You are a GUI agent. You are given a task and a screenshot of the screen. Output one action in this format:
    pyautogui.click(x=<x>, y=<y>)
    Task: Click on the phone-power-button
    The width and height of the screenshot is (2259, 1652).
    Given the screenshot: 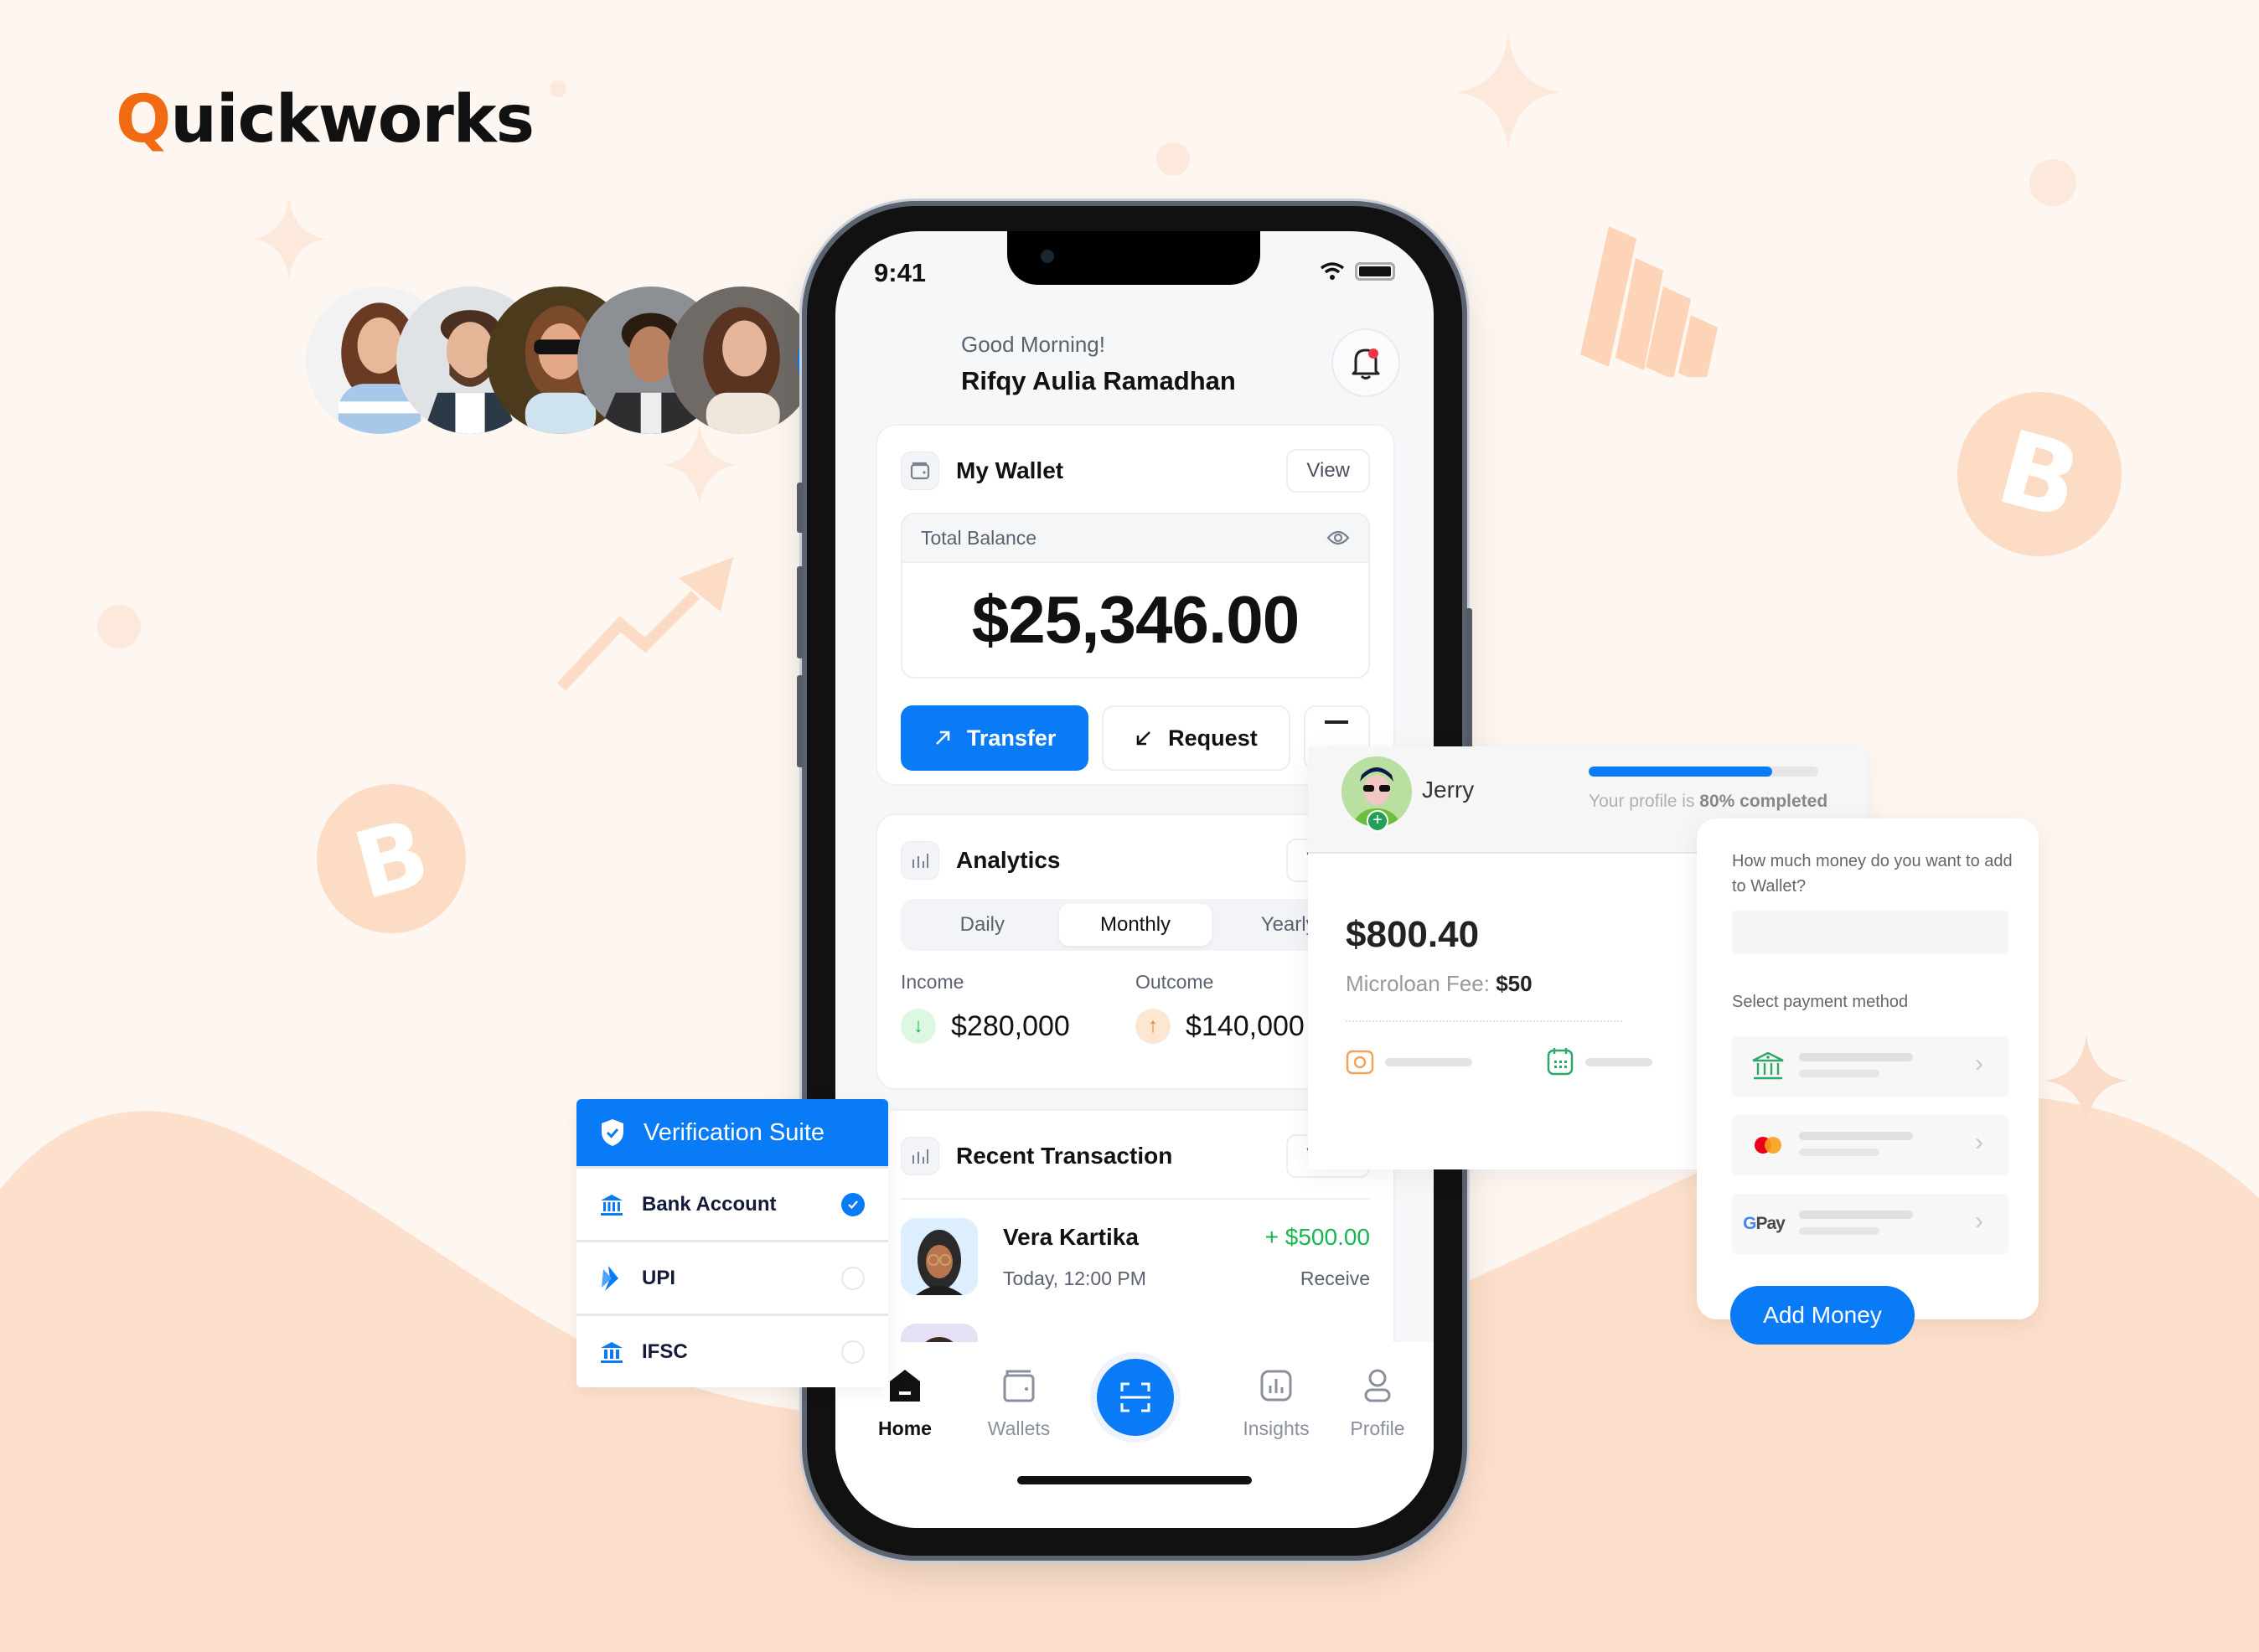 What is the action you would take?
    pyautogui.click(x=1469, y=683)
    